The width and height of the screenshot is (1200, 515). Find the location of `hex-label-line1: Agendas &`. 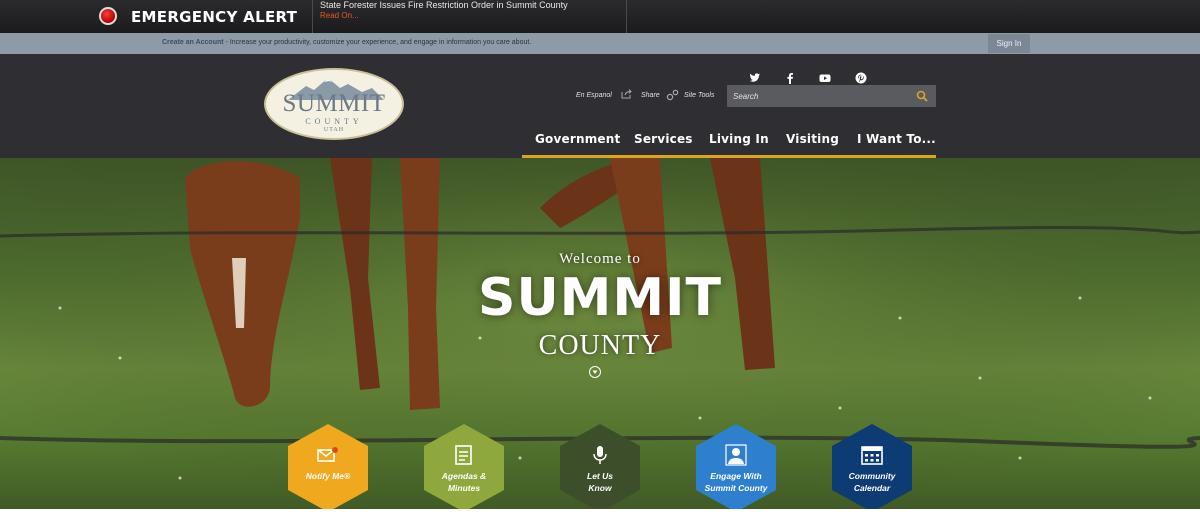

hex-label-line1: Agendas & is located at coordinates (464, 476).